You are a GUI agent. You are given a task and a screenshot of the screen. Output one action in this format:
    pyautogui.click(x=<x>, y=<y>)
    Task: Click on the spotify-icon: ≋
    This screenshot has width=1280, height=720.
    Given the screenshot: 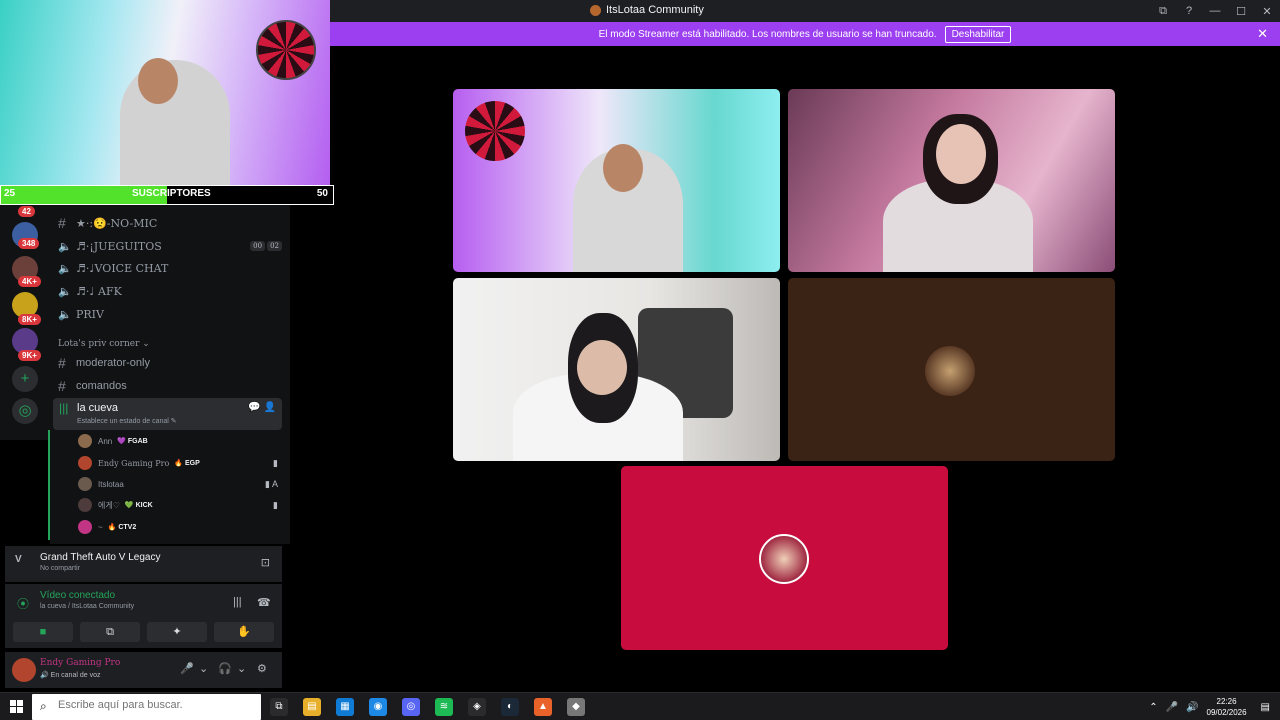 What is the action you would take?
    pyautogui.click(x=444, y=707)
    